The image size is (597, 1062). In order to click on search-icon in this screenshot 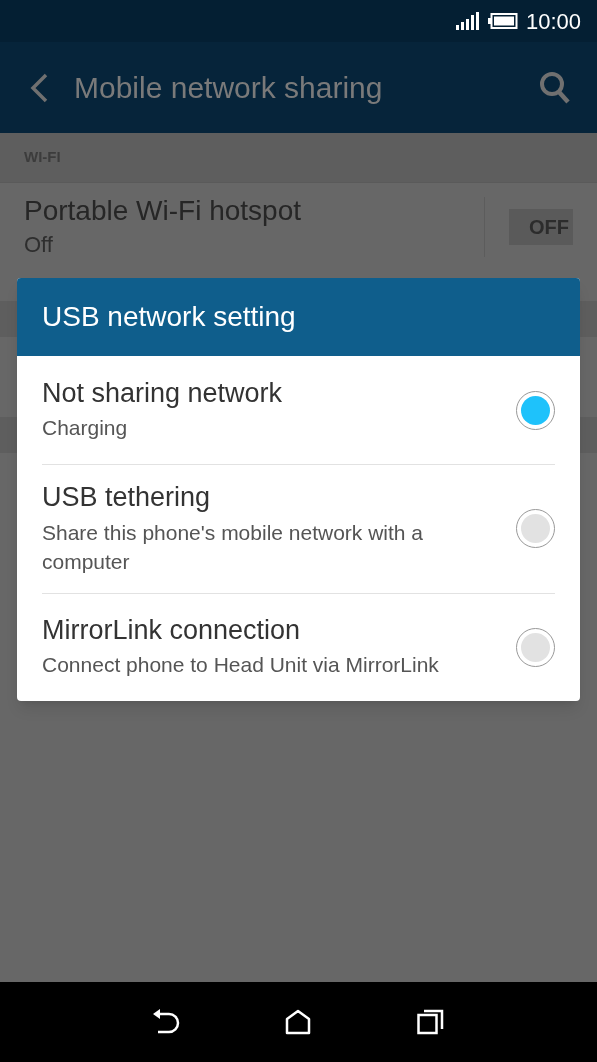, I will do `click(555, 87)`.